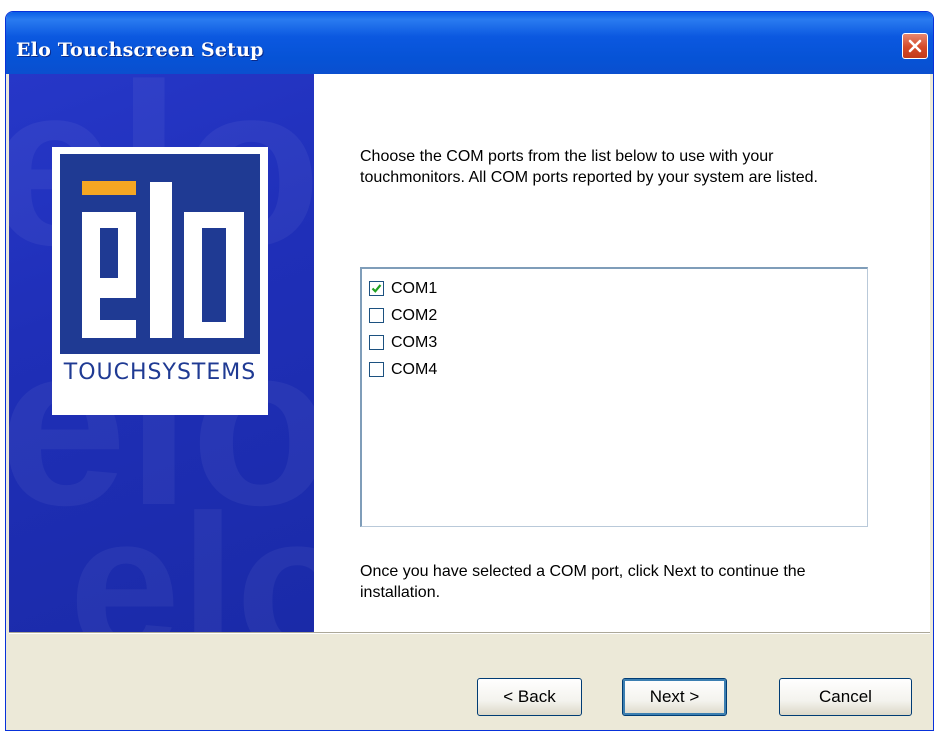 Image resolution: width=939 pixels, height=734 pixels. What do you see at coordinates (376, 315) in the screenshot?
I see `checkbox-com2` at bounding box center [376, 315].